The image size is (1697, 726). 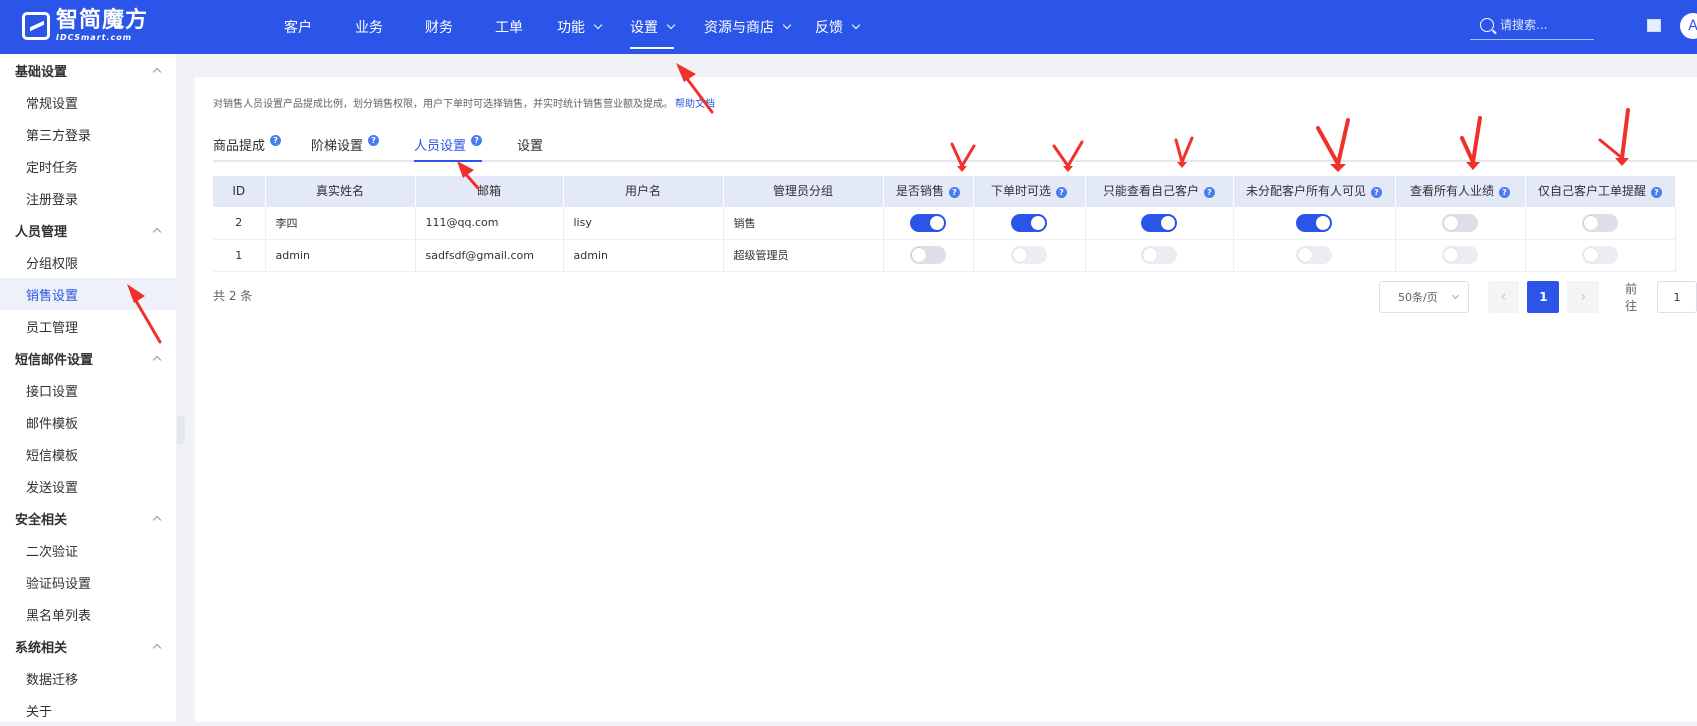 I want to click on sidebar-item: 关于, so click(x=88, y=710).